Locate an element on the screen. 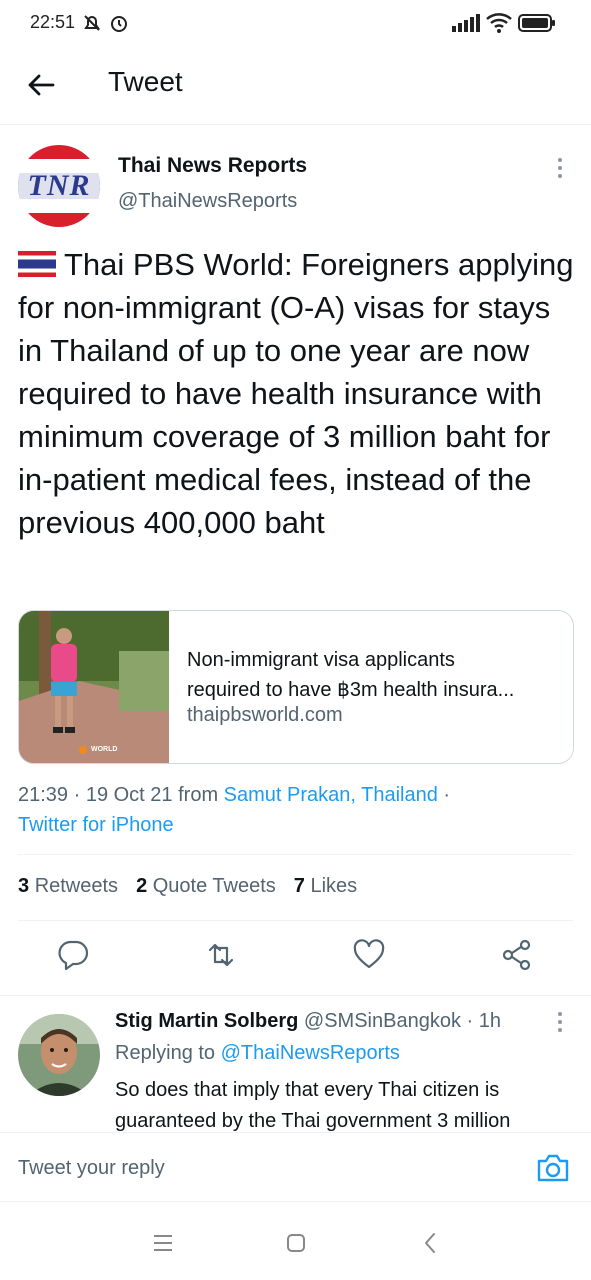 The width and height of the screenshot is (591, 1280). battery-icon is located at coordinates (536, 23).